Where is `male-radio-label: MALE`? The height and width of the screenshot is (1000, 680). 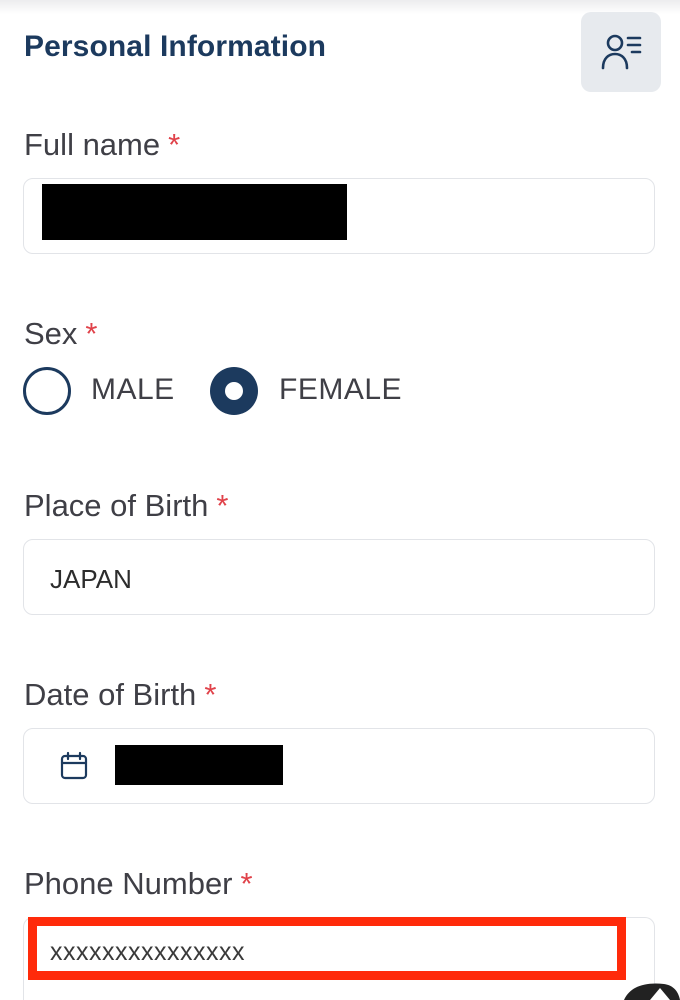
male-radio-label: MALE is located at coordinates (133, 390).